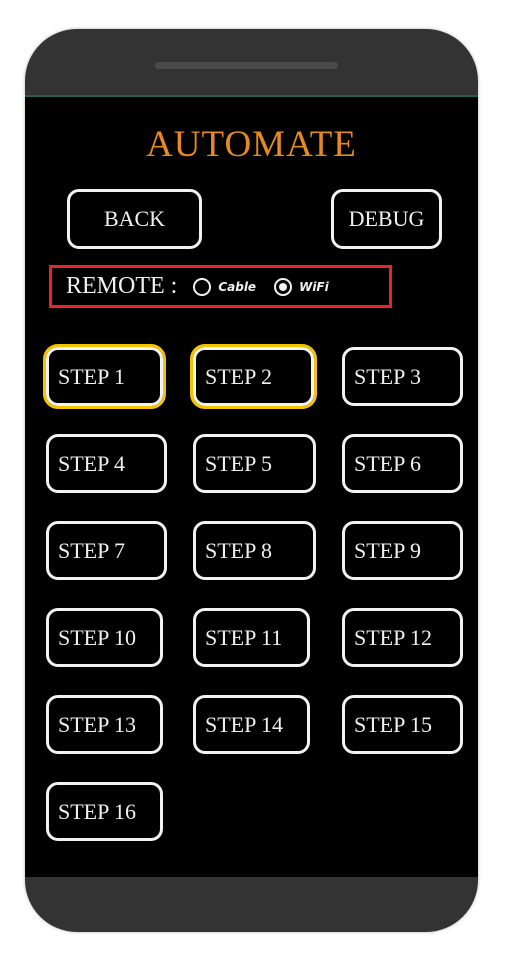 This screenshot has height=962, width=508. I want to click on step-button-6: STEP 6, so click(402, 463).